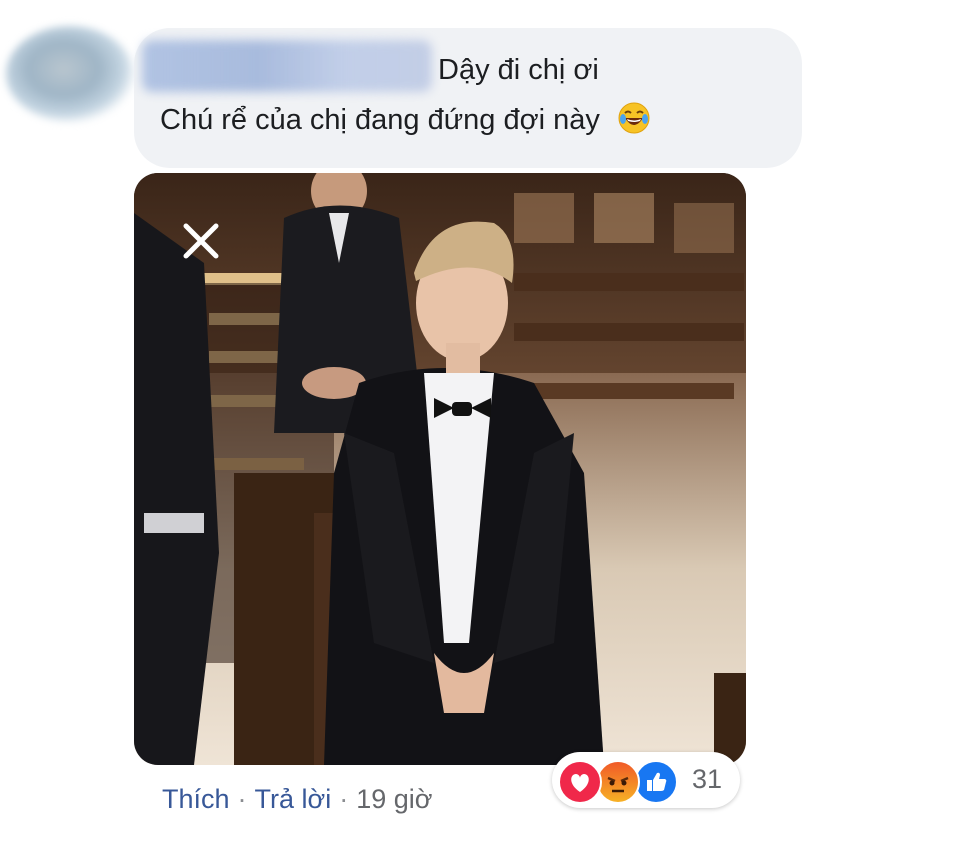 The width and height of the screenshot is (960, 841). I want to click on like-link: Thích, so click(196, 799).